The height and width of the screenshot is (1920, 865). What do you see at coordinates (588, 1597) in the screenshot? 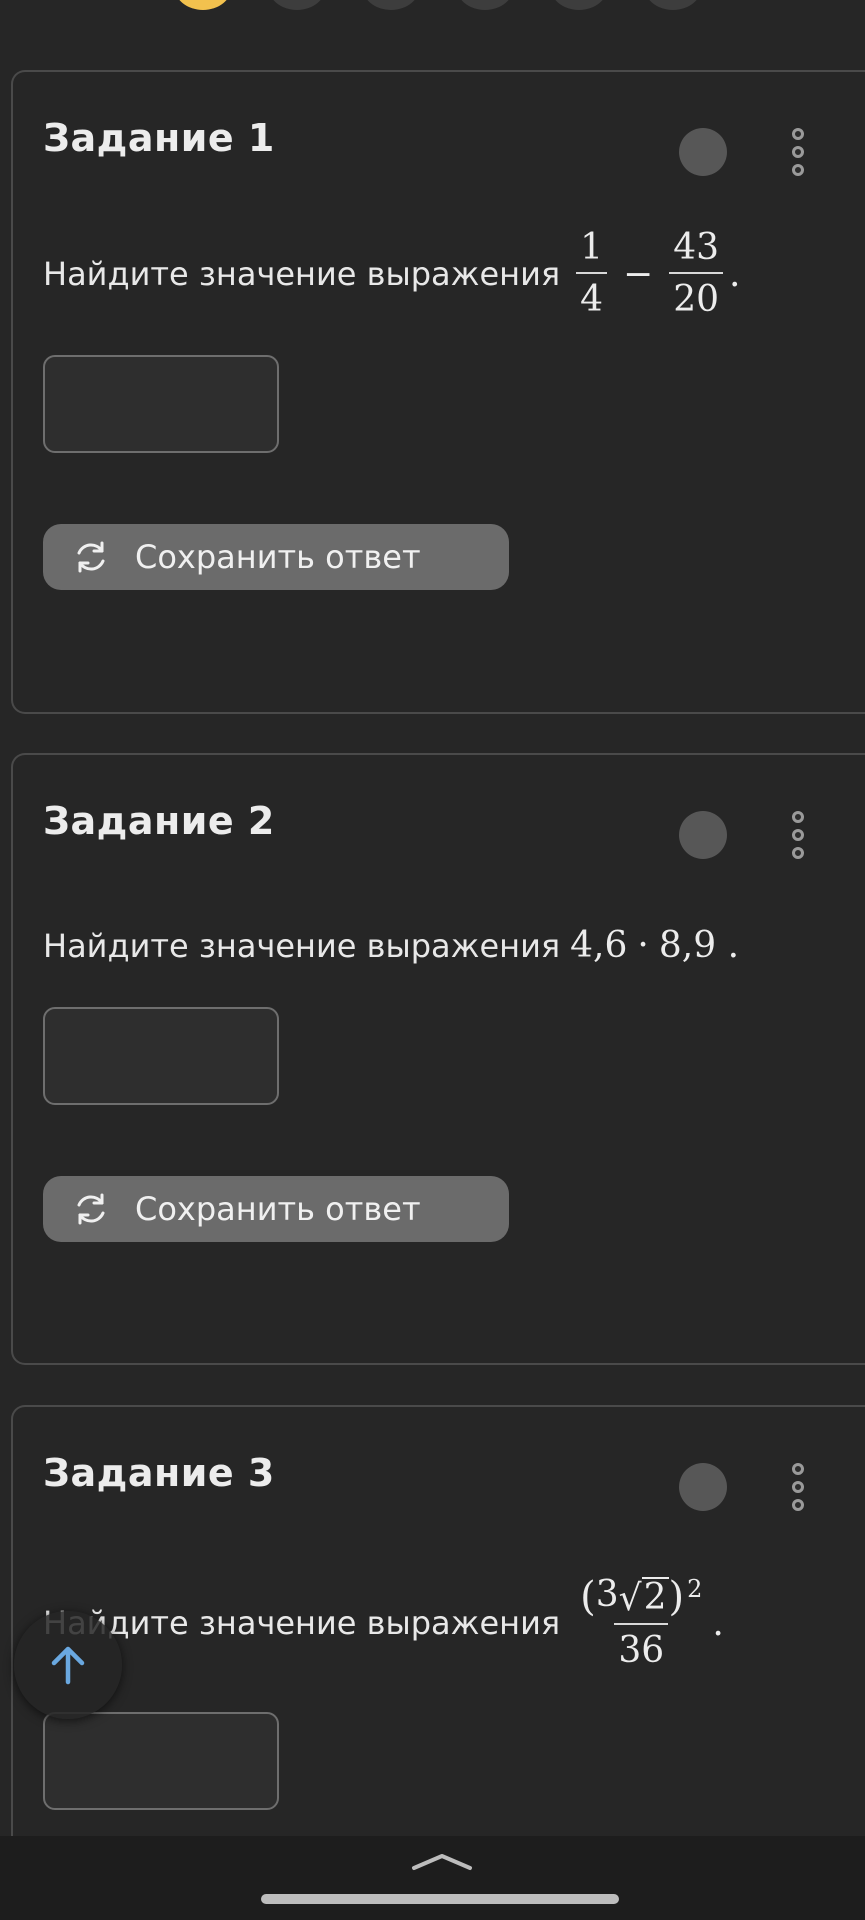
I see `open-paren: (` at bounding box center [588, 1597].